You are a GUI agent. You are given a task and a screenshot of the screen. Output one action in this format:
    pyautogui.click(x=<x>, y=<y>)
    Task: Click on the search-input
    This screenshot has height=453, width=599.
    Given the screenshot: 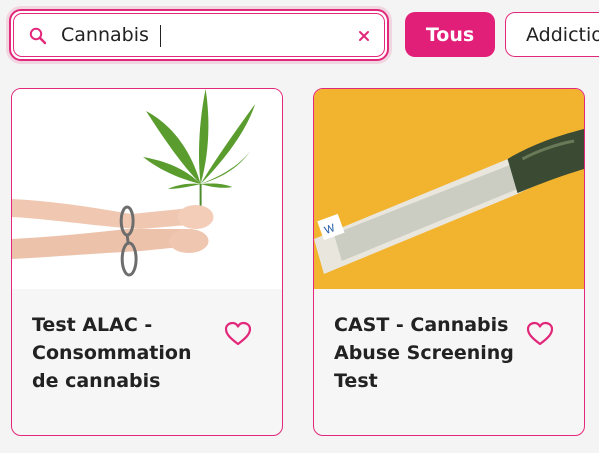 What is the action you would take?
    pyautogui.click(x=201, y=35)
    